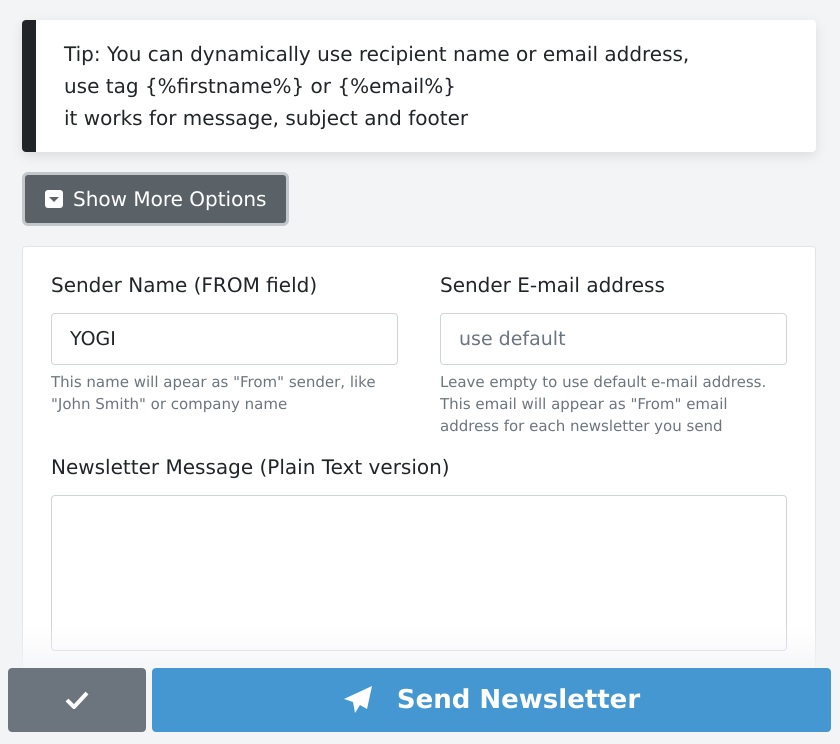  I want to click on confirm-button, so click(77, 700).